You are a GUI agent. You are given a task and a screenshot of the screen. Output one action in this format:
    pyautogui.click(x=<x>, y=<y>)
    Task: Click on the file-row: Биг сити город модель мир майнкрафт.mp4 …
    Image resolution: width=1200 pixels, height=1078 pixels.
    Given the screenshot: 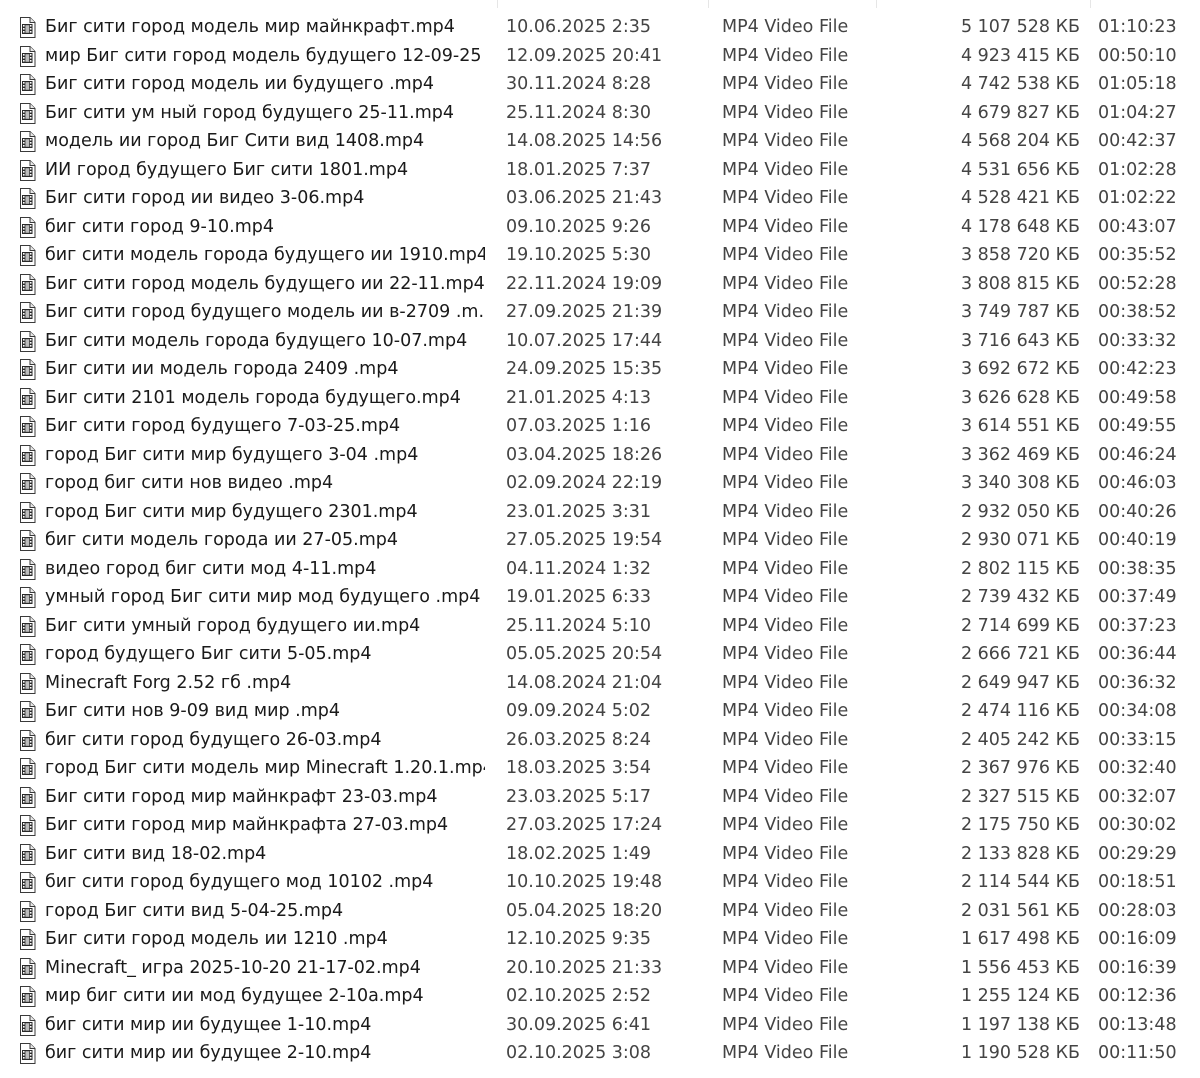 What is the action you would take?
    pyautogui.click(x=600, y=27)
    